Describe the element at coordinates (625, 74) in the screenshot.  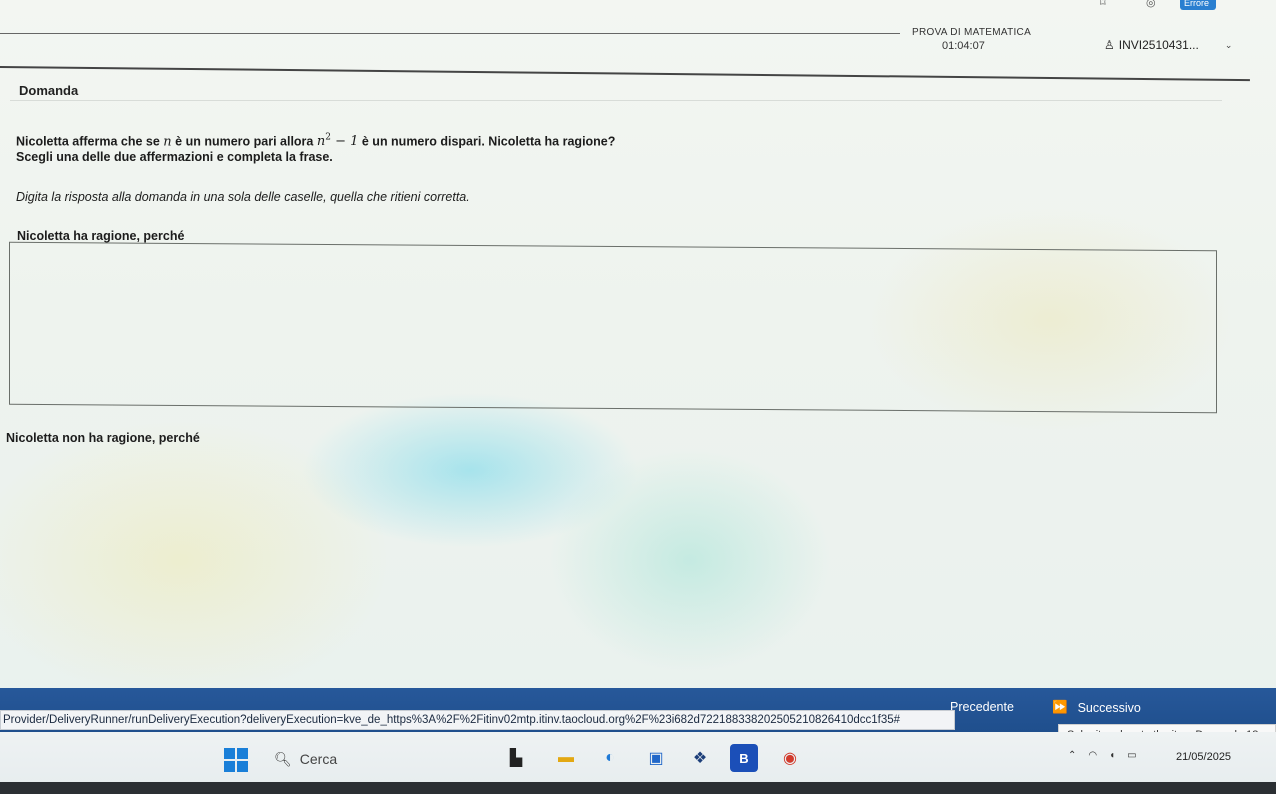
I see `header-divider` at that location.